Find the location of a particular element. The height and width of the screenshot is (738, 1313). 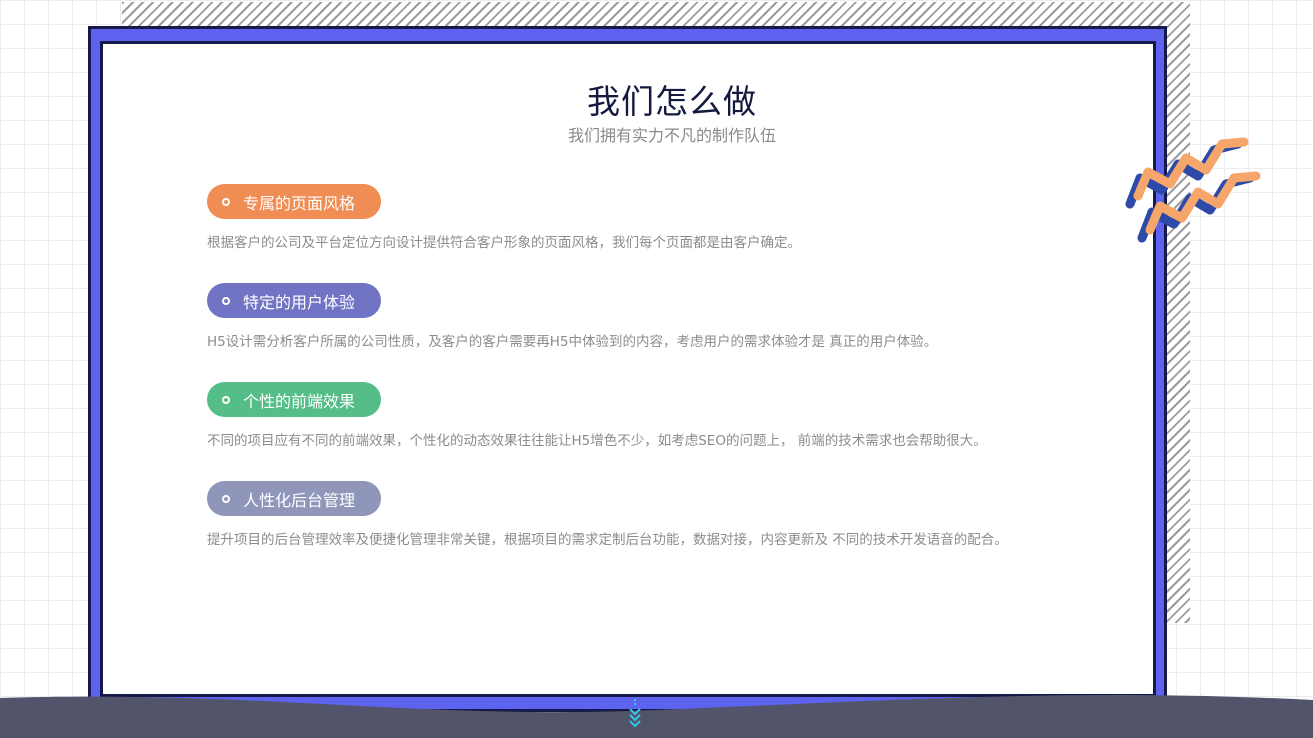

page-title: 我们怎么做 is located at coordinates (672, 101).